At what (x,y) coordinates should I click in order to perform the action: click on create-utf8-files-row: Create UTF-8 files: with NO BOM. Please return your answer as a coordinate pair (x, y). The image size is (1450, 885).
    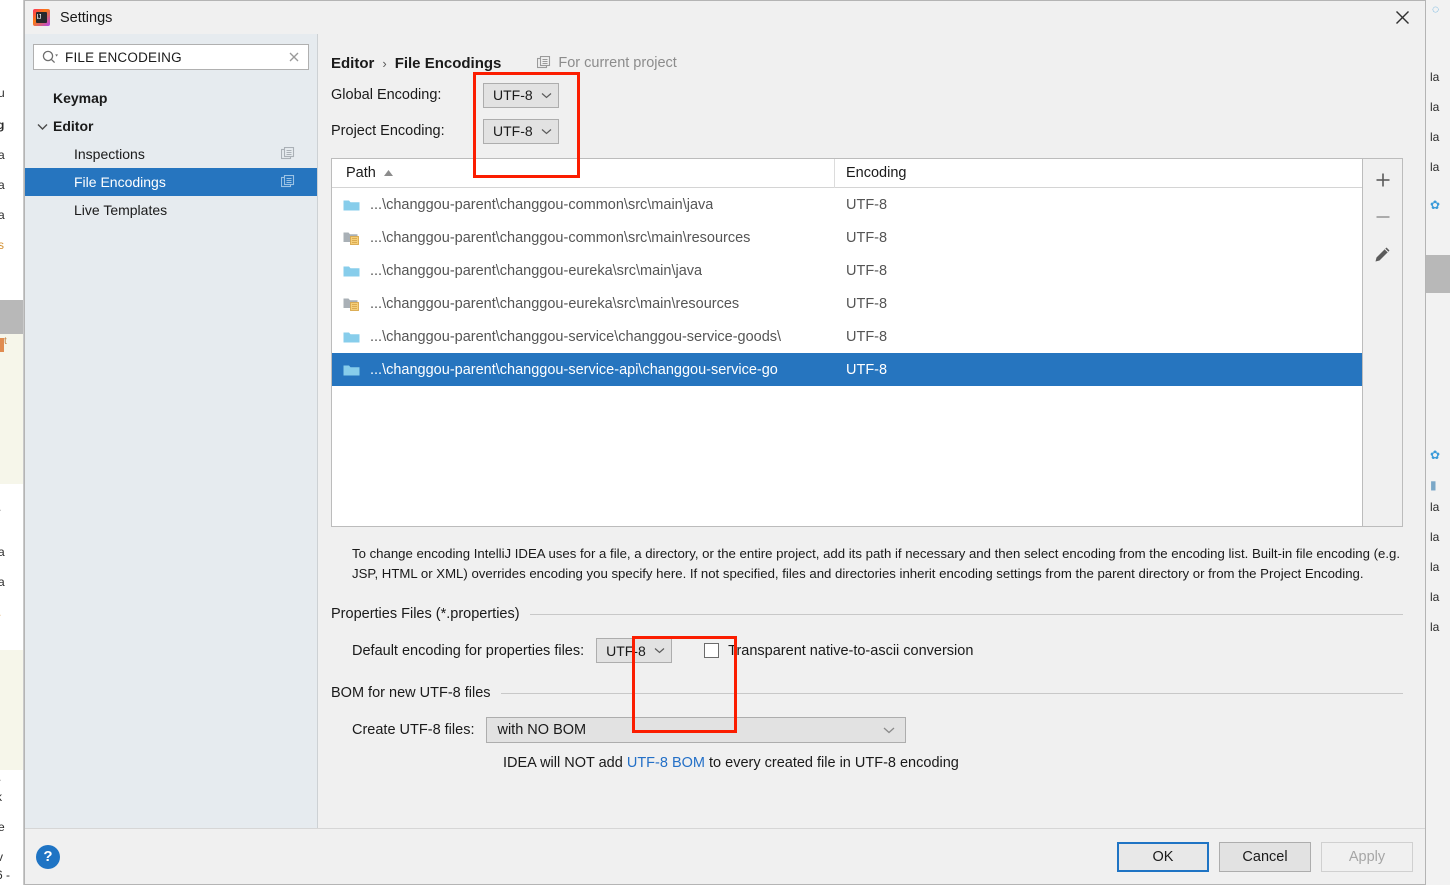
    Looking at the image, I should click on (867, 730).